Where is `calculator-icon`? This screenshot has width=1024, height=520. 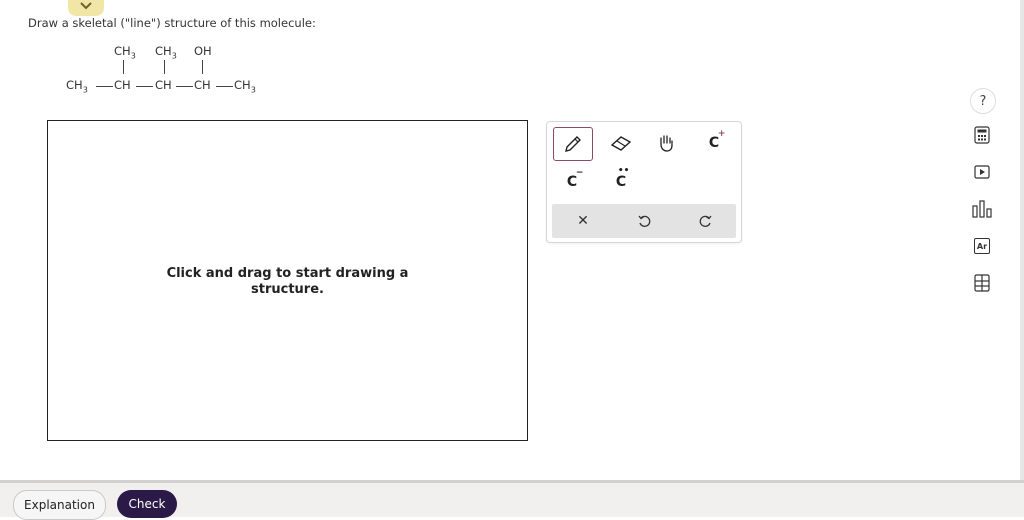
calculator-icon is located at coordinates (982, 135).